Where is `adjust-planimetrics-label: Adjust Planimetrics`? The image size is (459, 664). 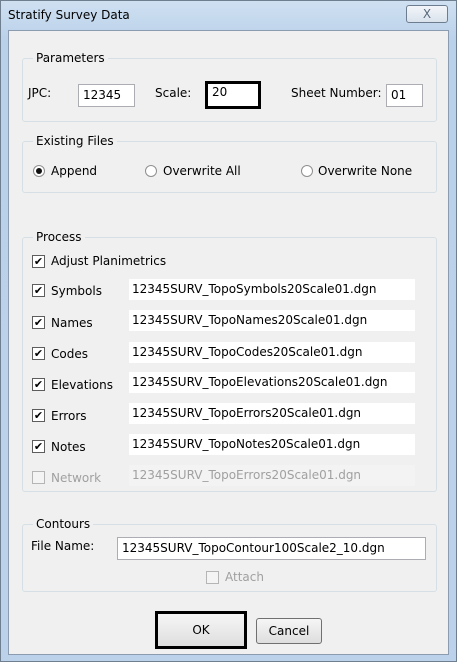
adjust-planimetrics-label: Adjust Planimetrics is located at coordinates (108, 261).